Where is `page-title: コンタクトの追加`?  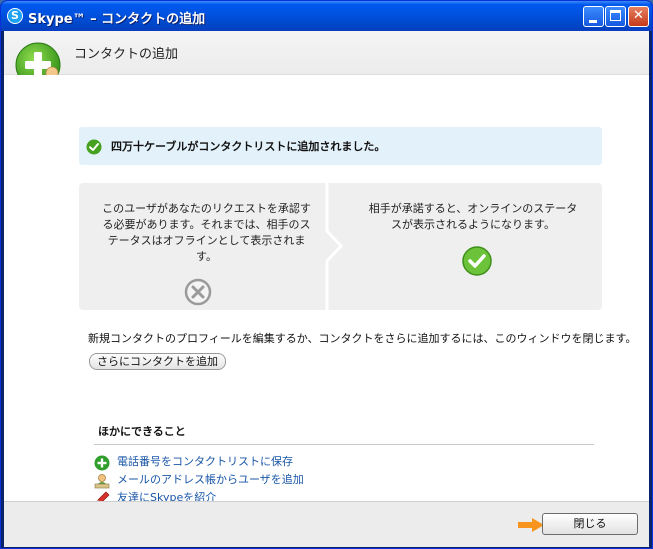
page-title: コンタクトの追加 is located at coordinates (126, 54).